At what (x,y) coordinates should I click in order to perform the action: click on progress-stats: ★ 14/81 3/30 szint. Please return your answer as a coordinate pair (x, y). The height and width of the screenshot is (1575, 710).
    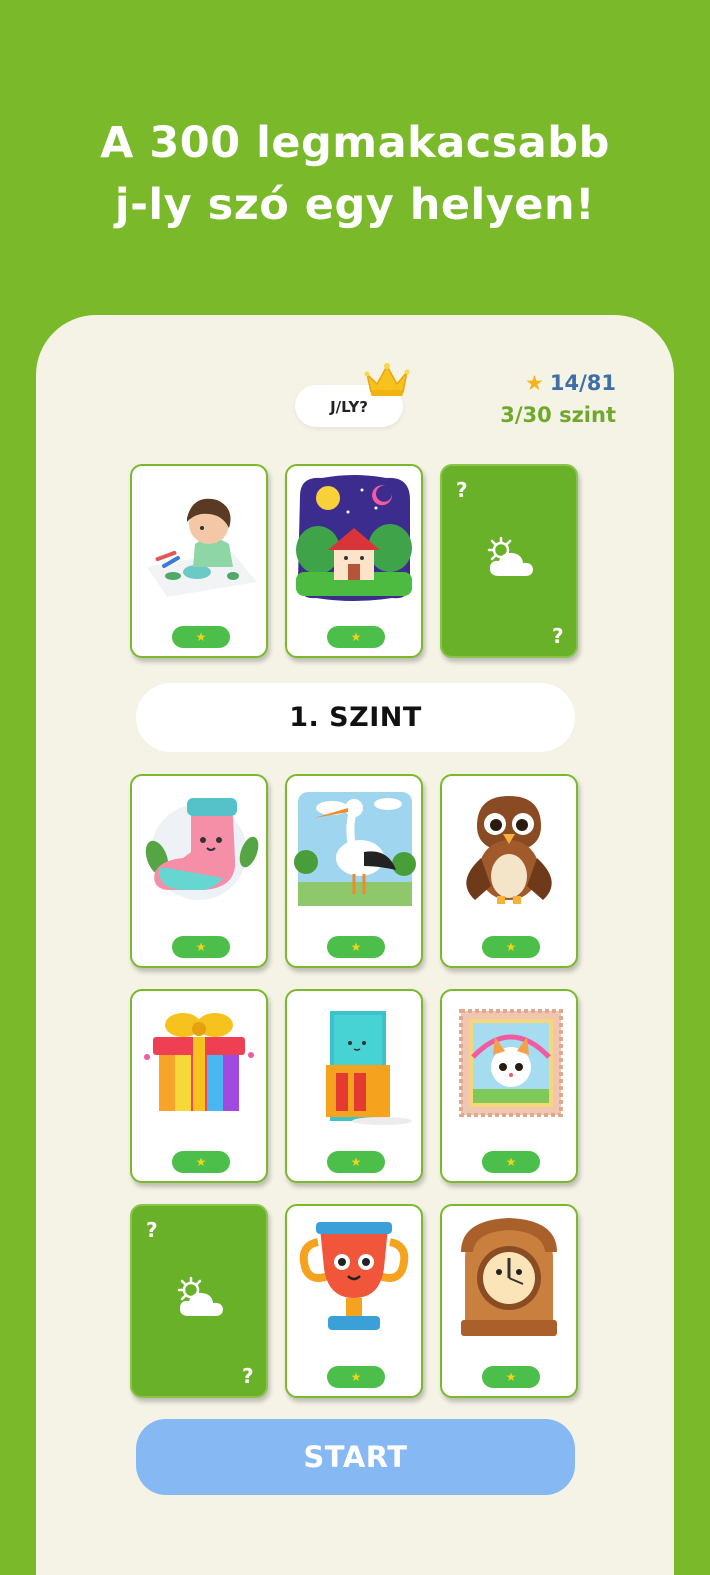
    Looking at the image, I should click on (558, 400).